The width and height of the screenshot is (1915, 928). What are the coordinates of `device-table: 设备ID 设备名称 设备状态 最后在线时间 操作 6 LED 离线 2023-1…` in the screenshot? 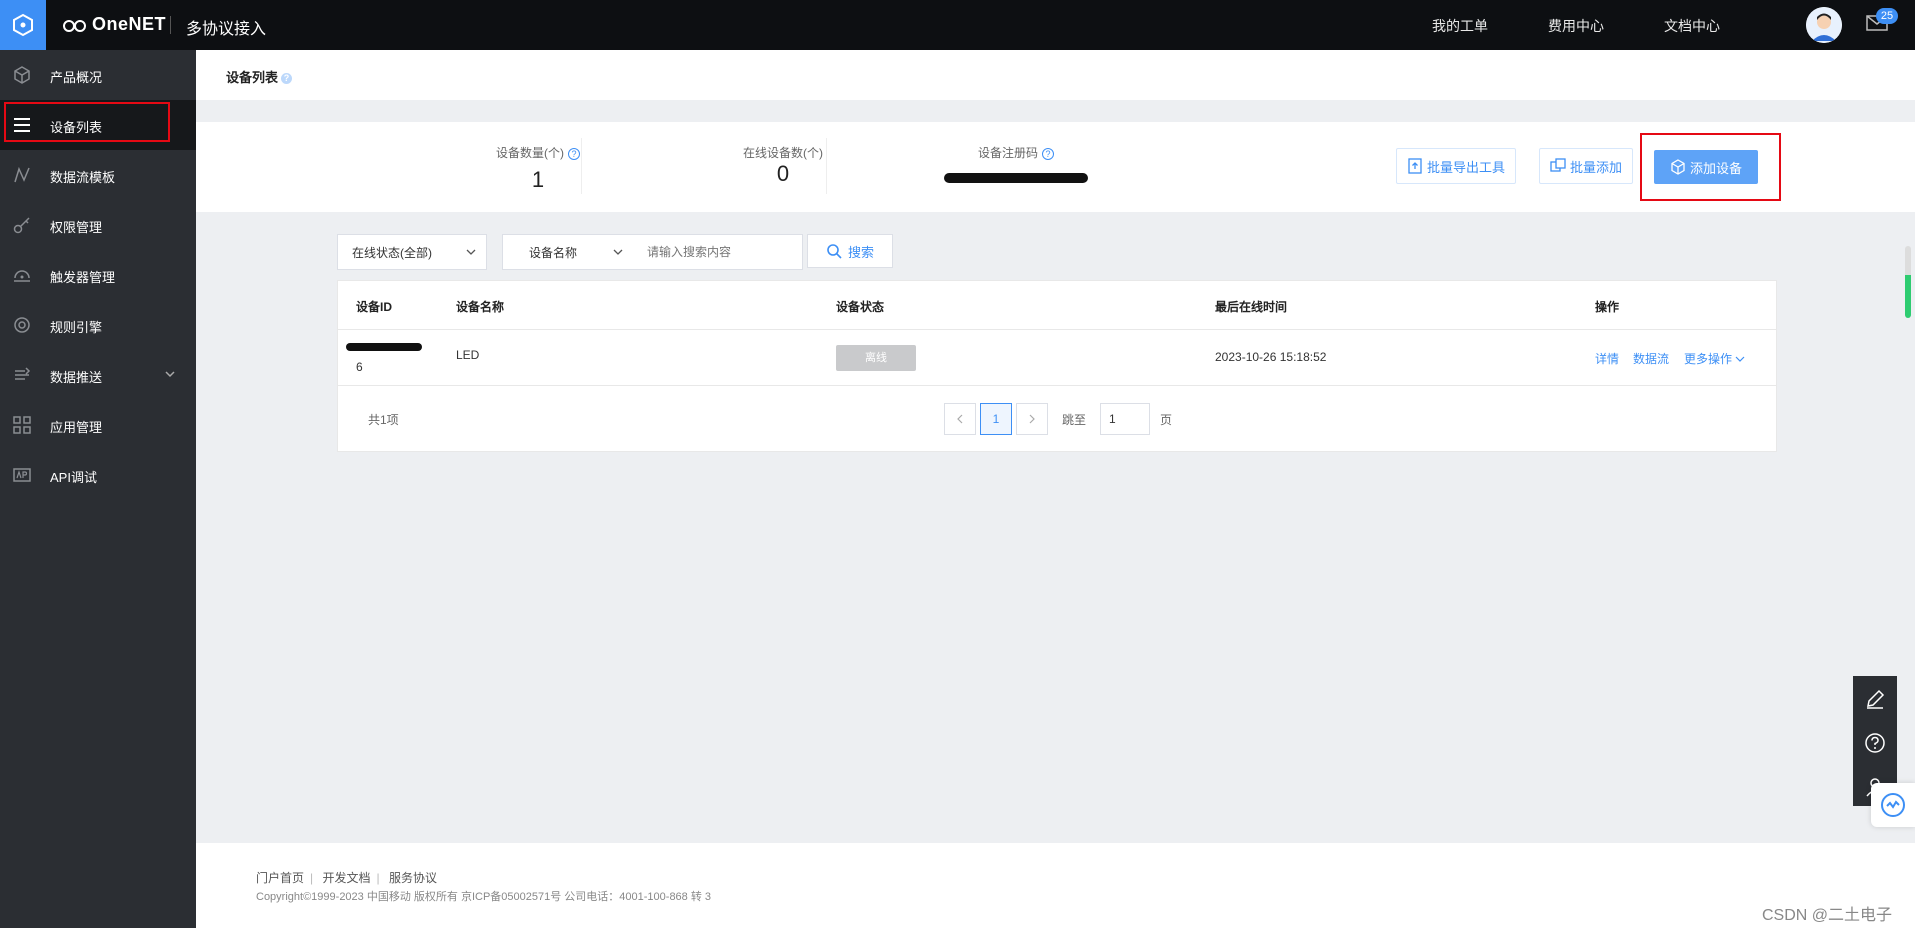 It's located at (1057, 366).